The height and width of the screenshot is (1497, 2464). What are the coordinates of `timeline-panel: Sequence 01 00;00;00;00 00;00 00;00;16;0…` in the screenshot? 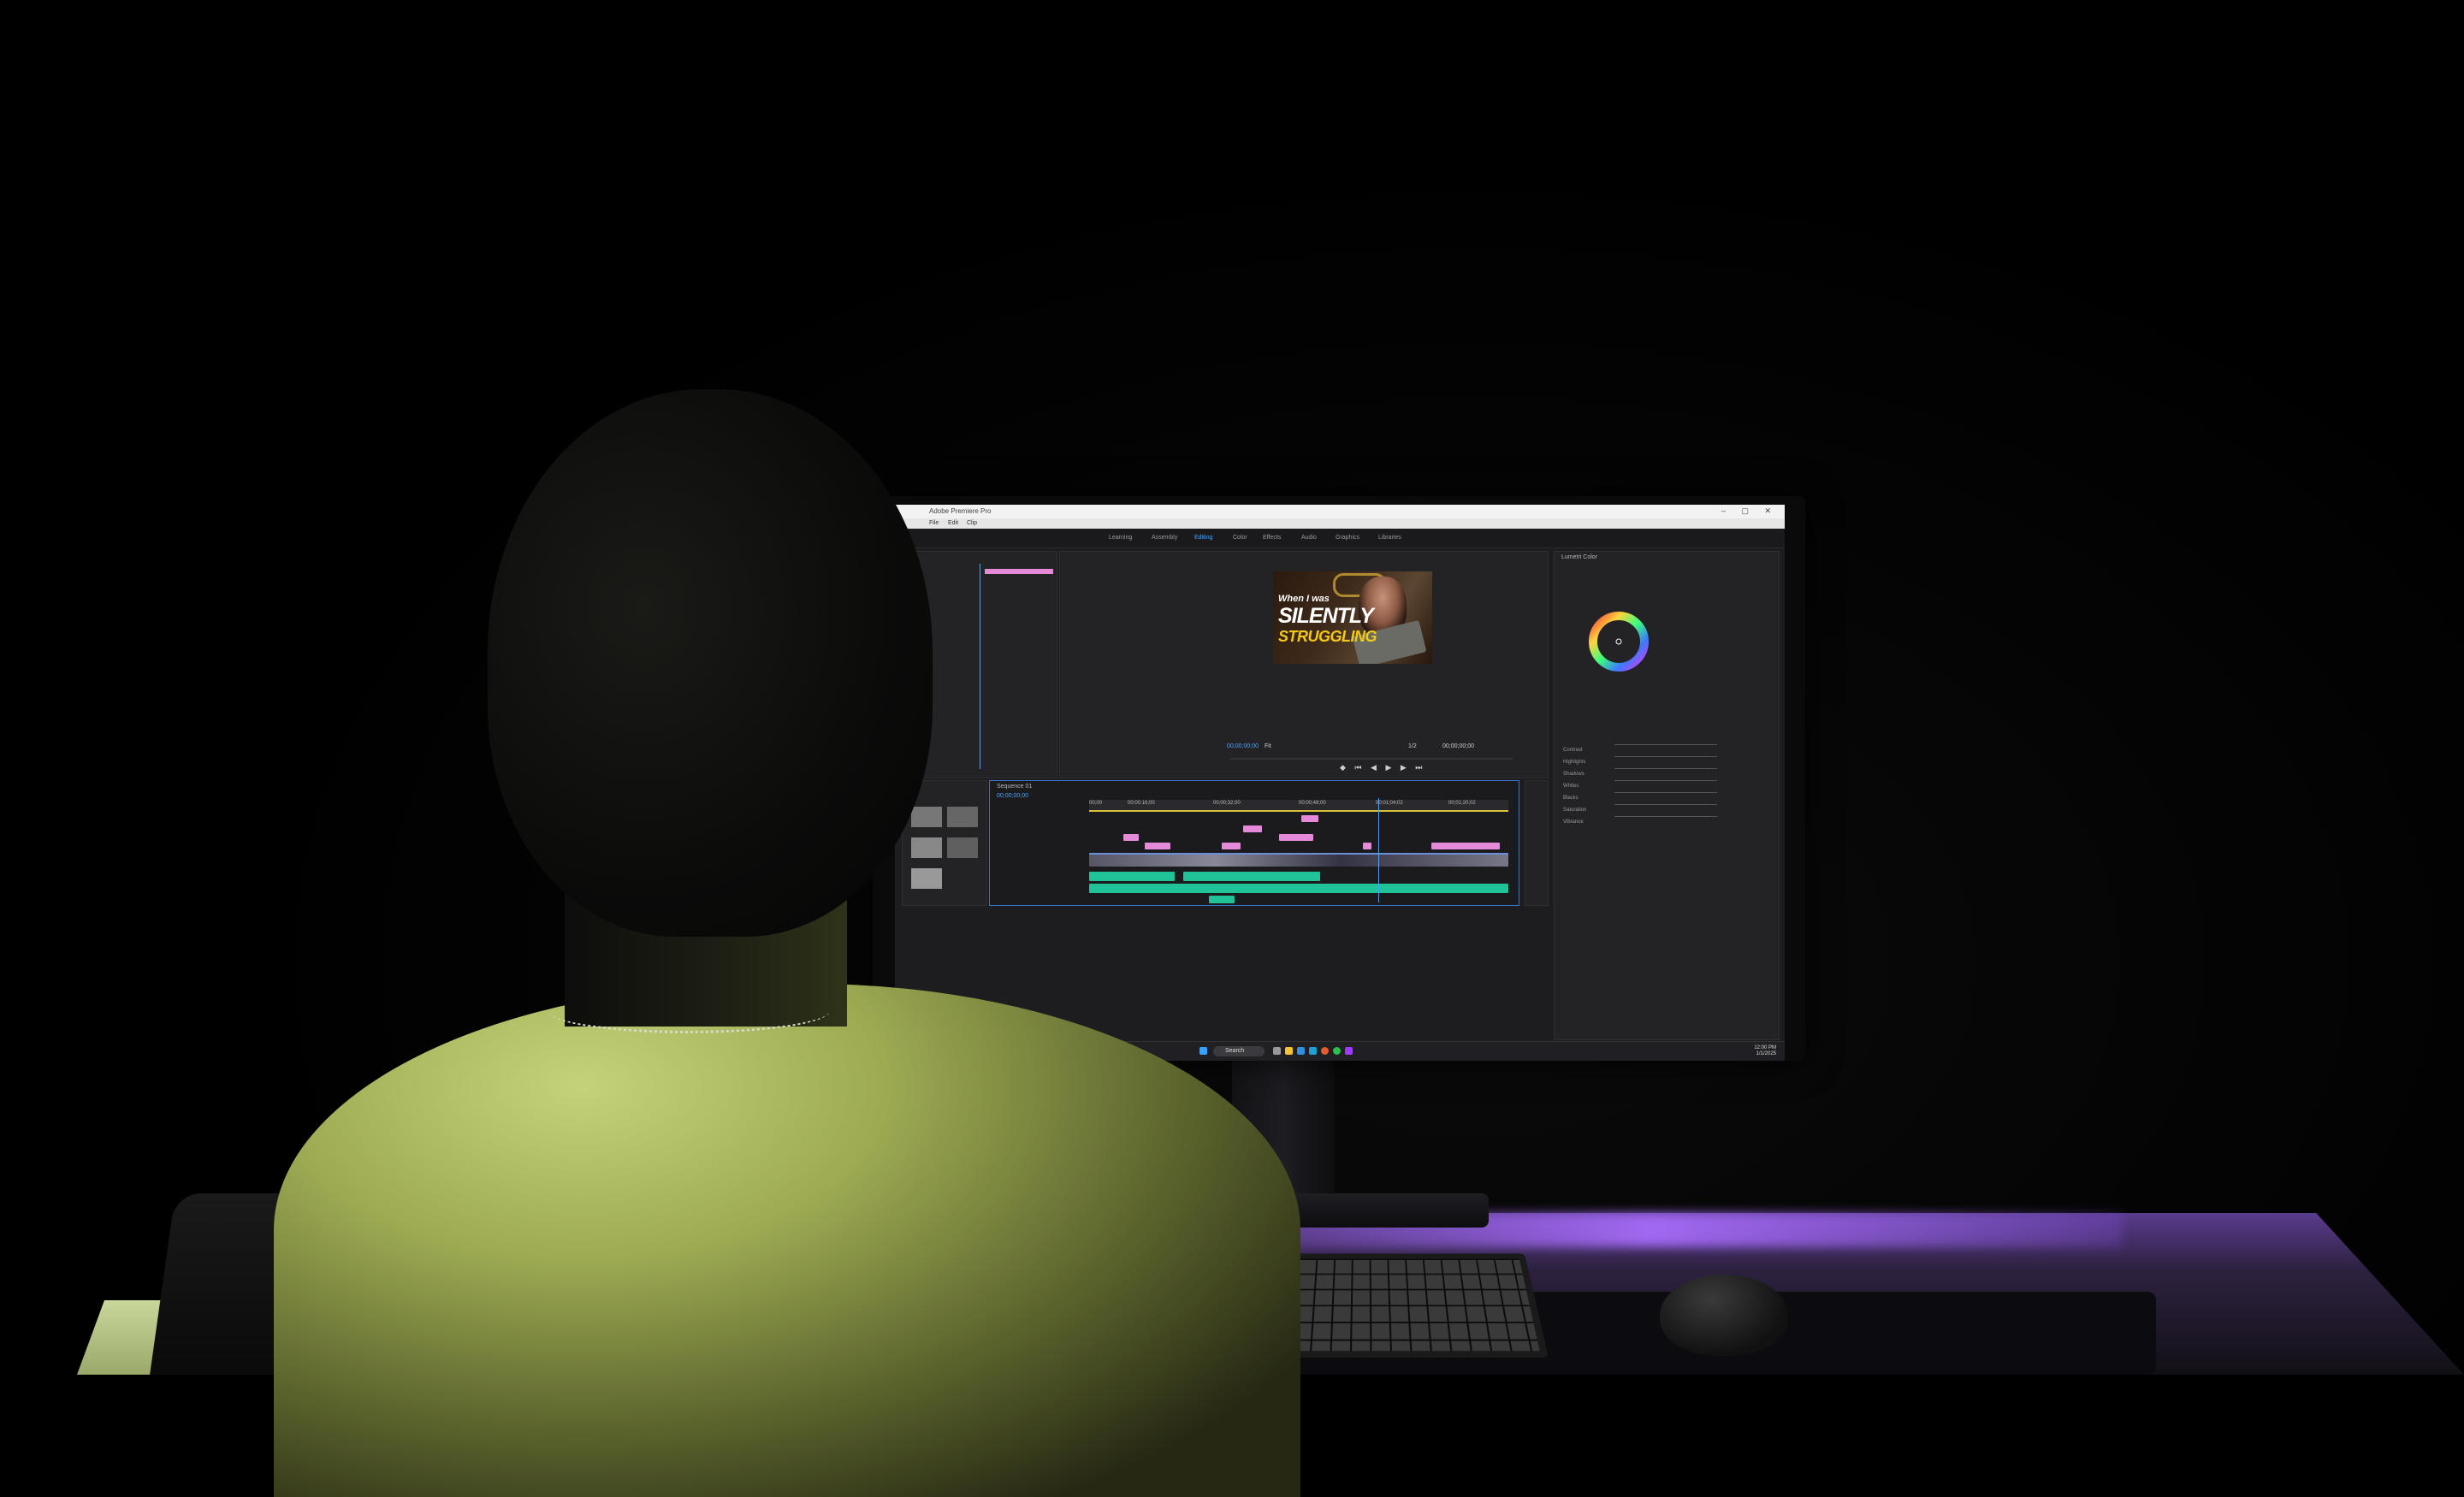 It's located at (1254, 843).